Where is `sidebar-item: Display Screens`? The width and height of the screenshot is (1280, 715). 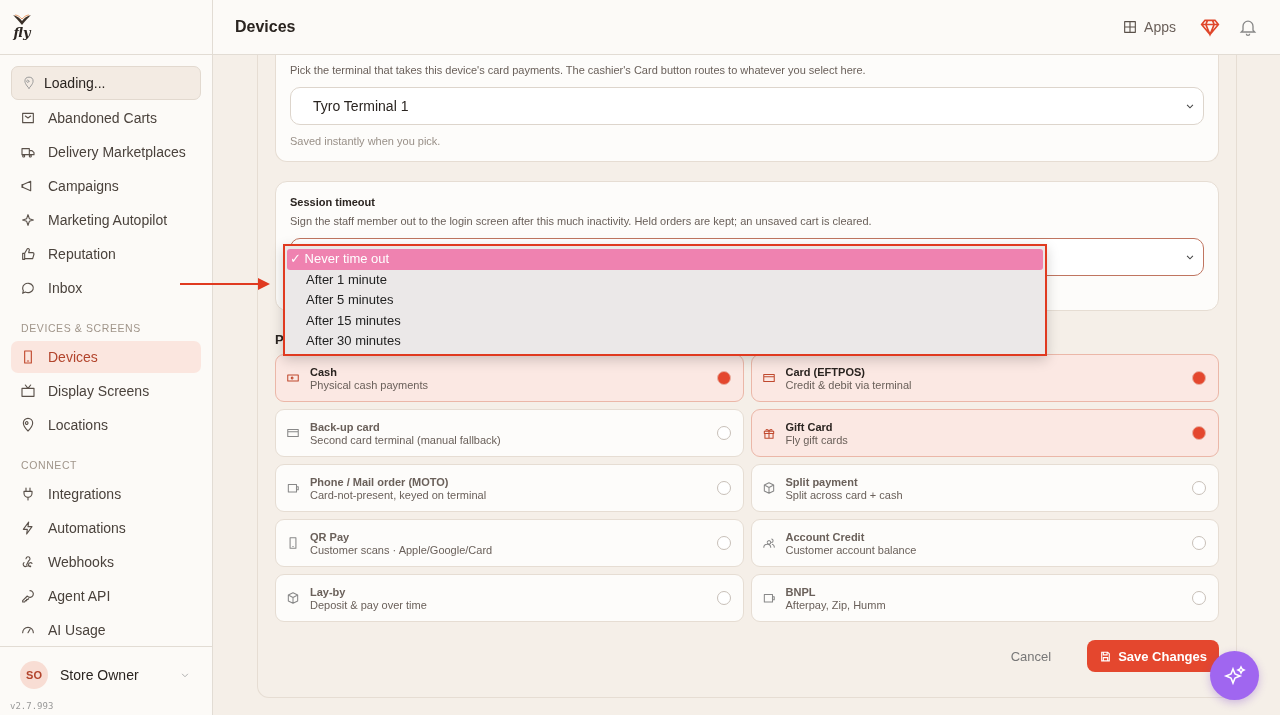
sidebar-item: Display Screens is located at coordinates (106, 391).